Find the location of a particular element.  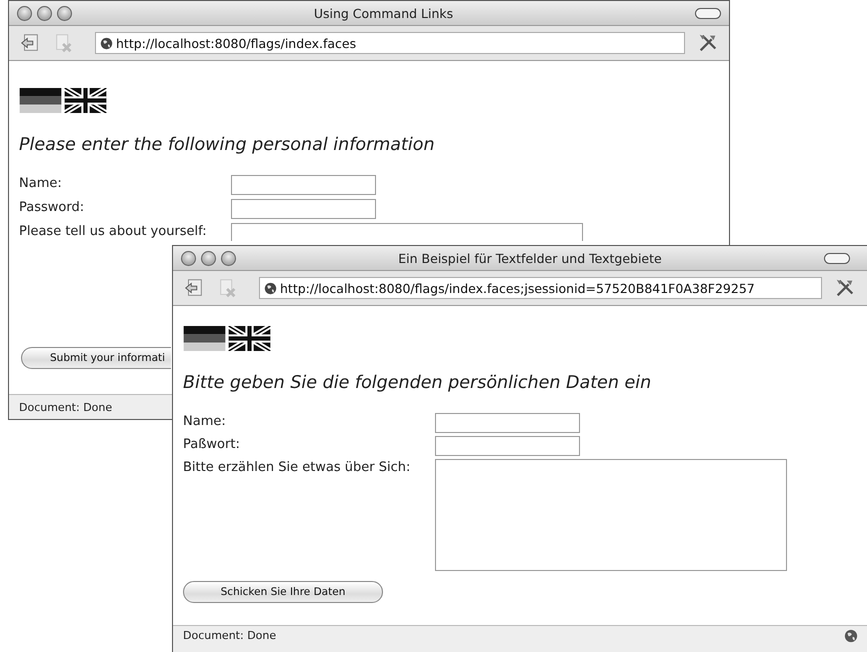

field-label: Paßwort: is located at coordinates (212, 445).